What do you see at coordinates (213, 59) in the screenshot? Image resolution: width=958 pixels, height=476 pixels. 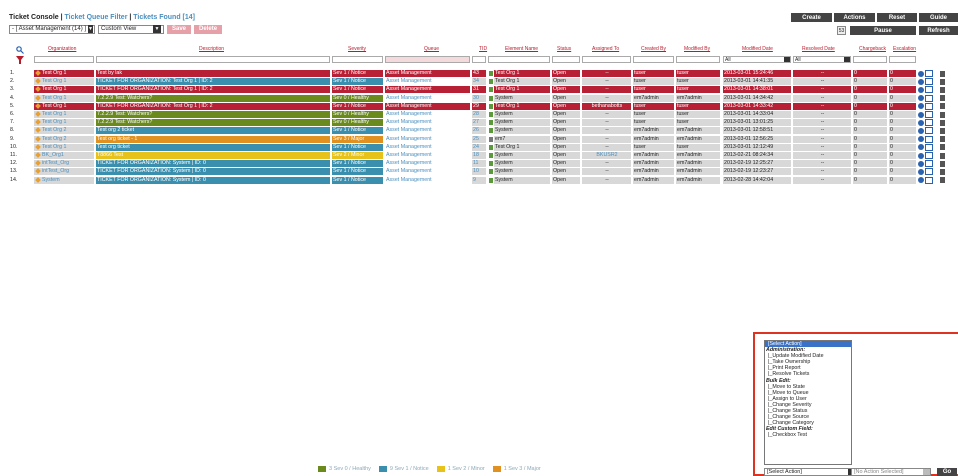 I see `filter-description` at bounding box center [213, 59].